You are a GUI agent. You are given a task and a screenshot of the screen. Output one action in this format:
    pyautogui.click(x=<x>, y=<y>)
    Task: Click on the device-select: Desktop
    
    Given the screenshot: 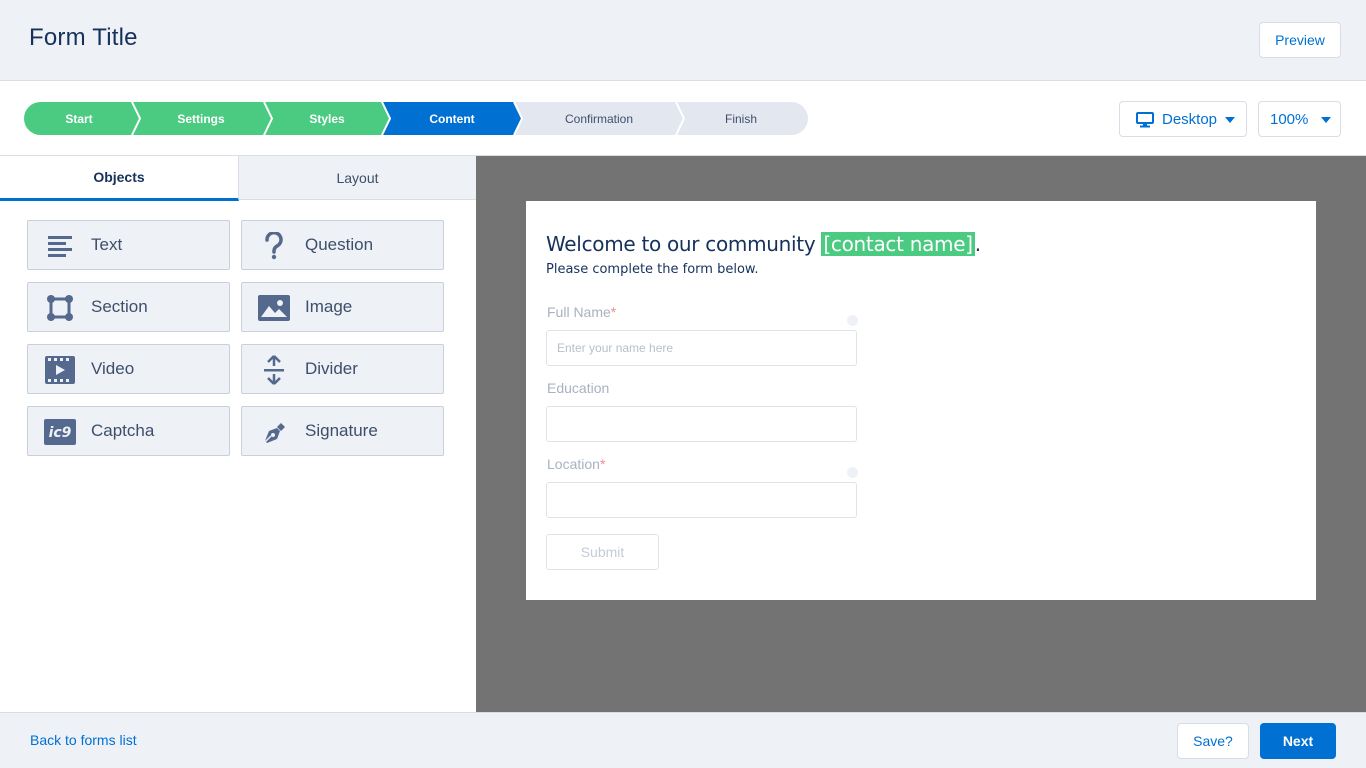 What is the action you would take?
    pyautogui.click(x=1183, y=119)
    